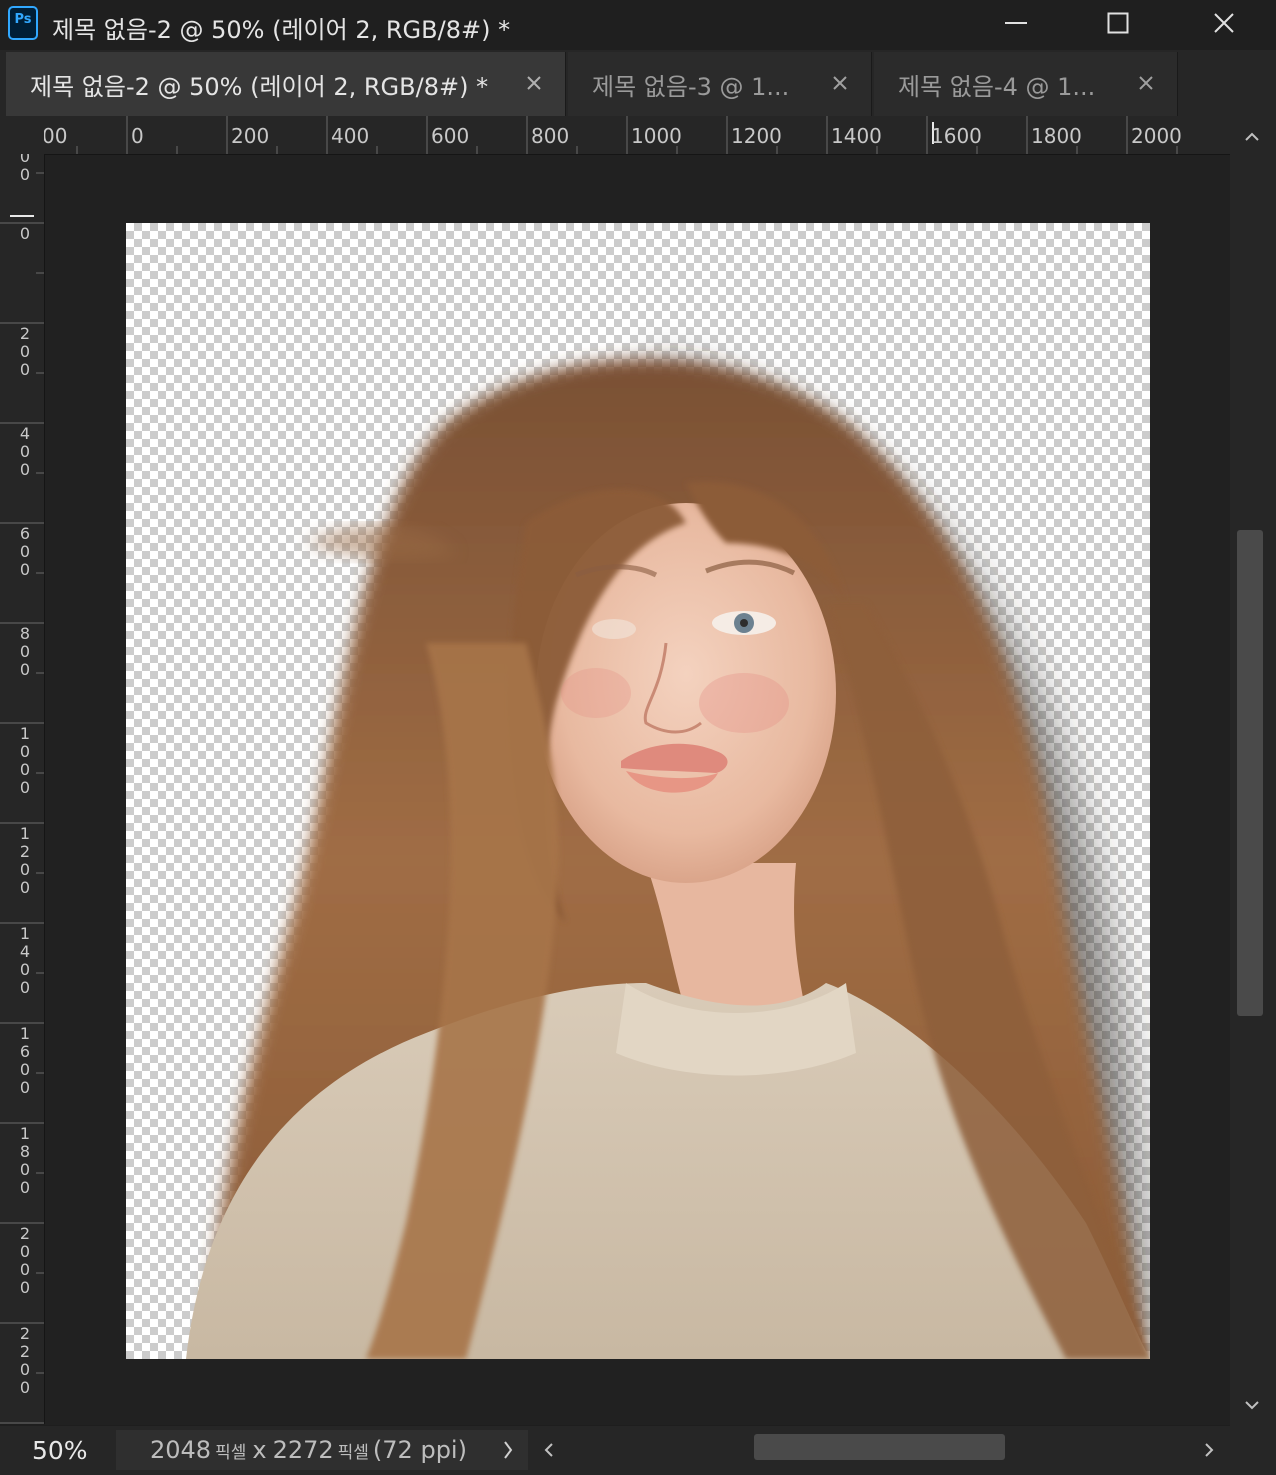  Describe the element at coordinates (25, 1360) in the screenshot. I see `ruler-label: 2200` at that location.